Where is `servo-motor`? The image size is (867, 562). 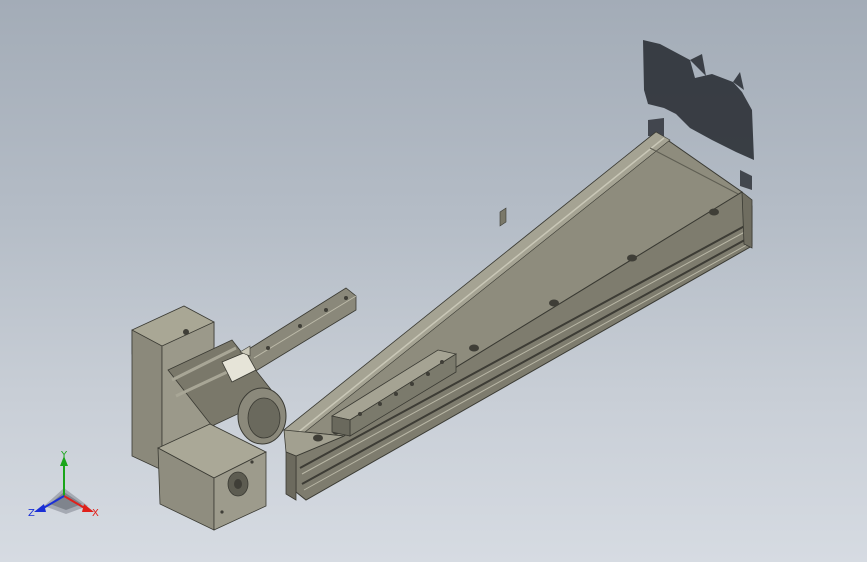
servo-motor is located at coordinates (209, 418).